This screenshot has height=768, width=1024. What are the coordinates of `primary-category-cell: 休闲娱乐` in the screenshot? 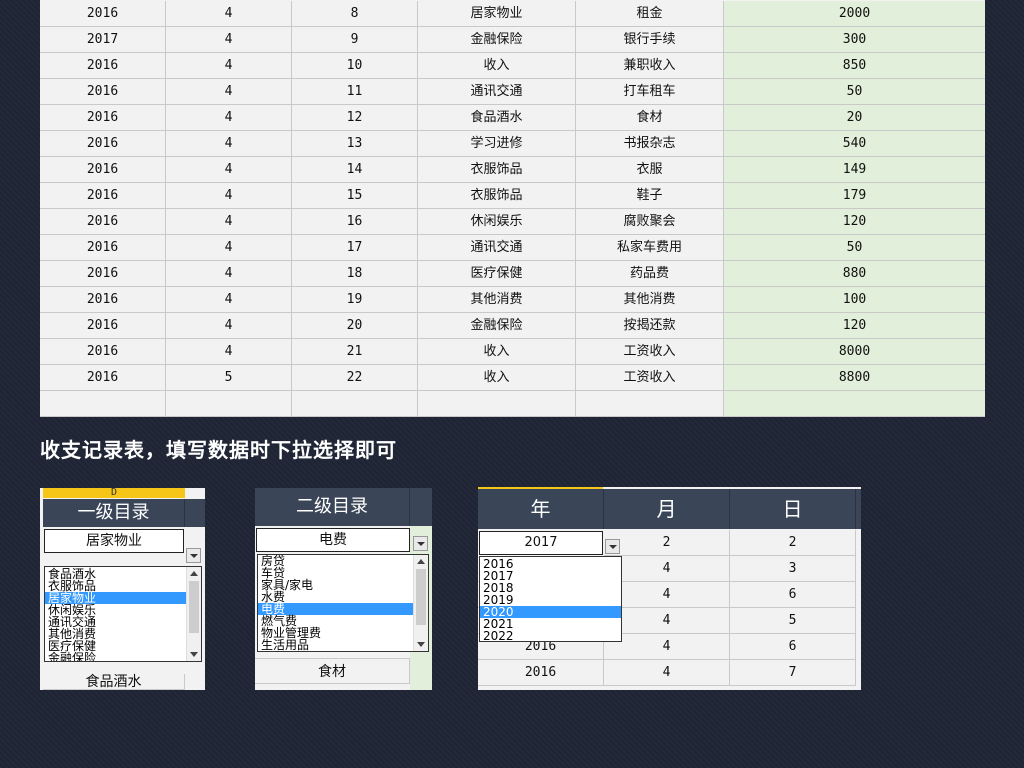 It's located at (497, 222).